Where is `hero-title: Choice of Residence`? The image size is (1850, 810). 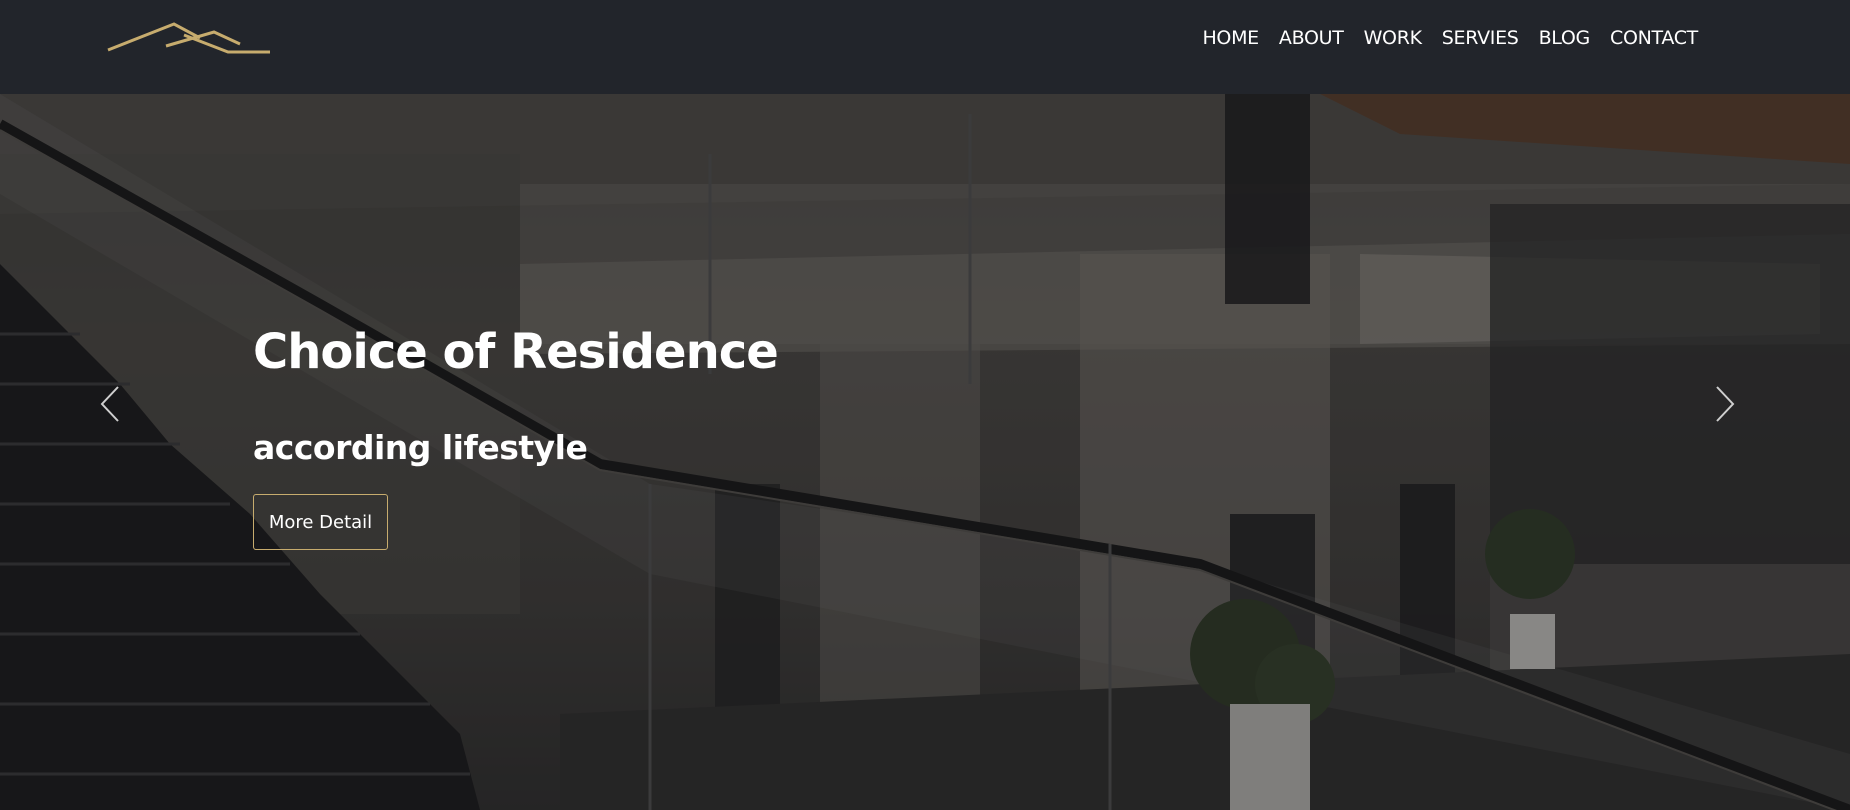 hero-title: Choice of Residence is located at coordinates (516, 352).